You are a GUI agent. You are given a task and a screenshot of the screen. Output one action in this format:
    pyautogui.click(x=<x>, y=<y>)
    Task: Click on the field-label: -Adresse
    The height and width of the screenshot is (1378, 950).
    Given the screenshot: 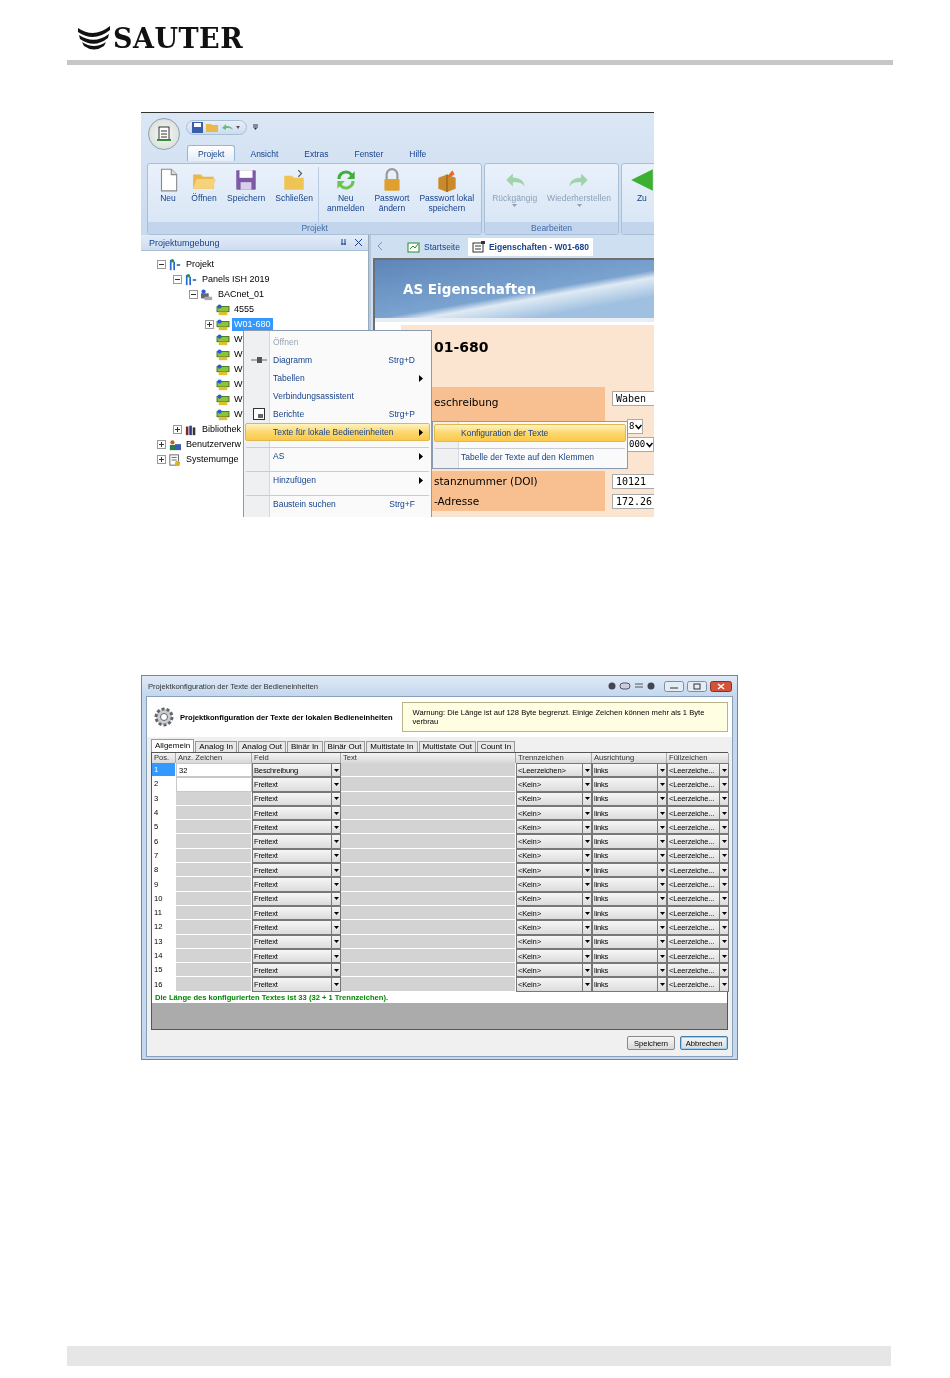 What is the action you would take?
    pyautogui.click(x=457, y=501)
    